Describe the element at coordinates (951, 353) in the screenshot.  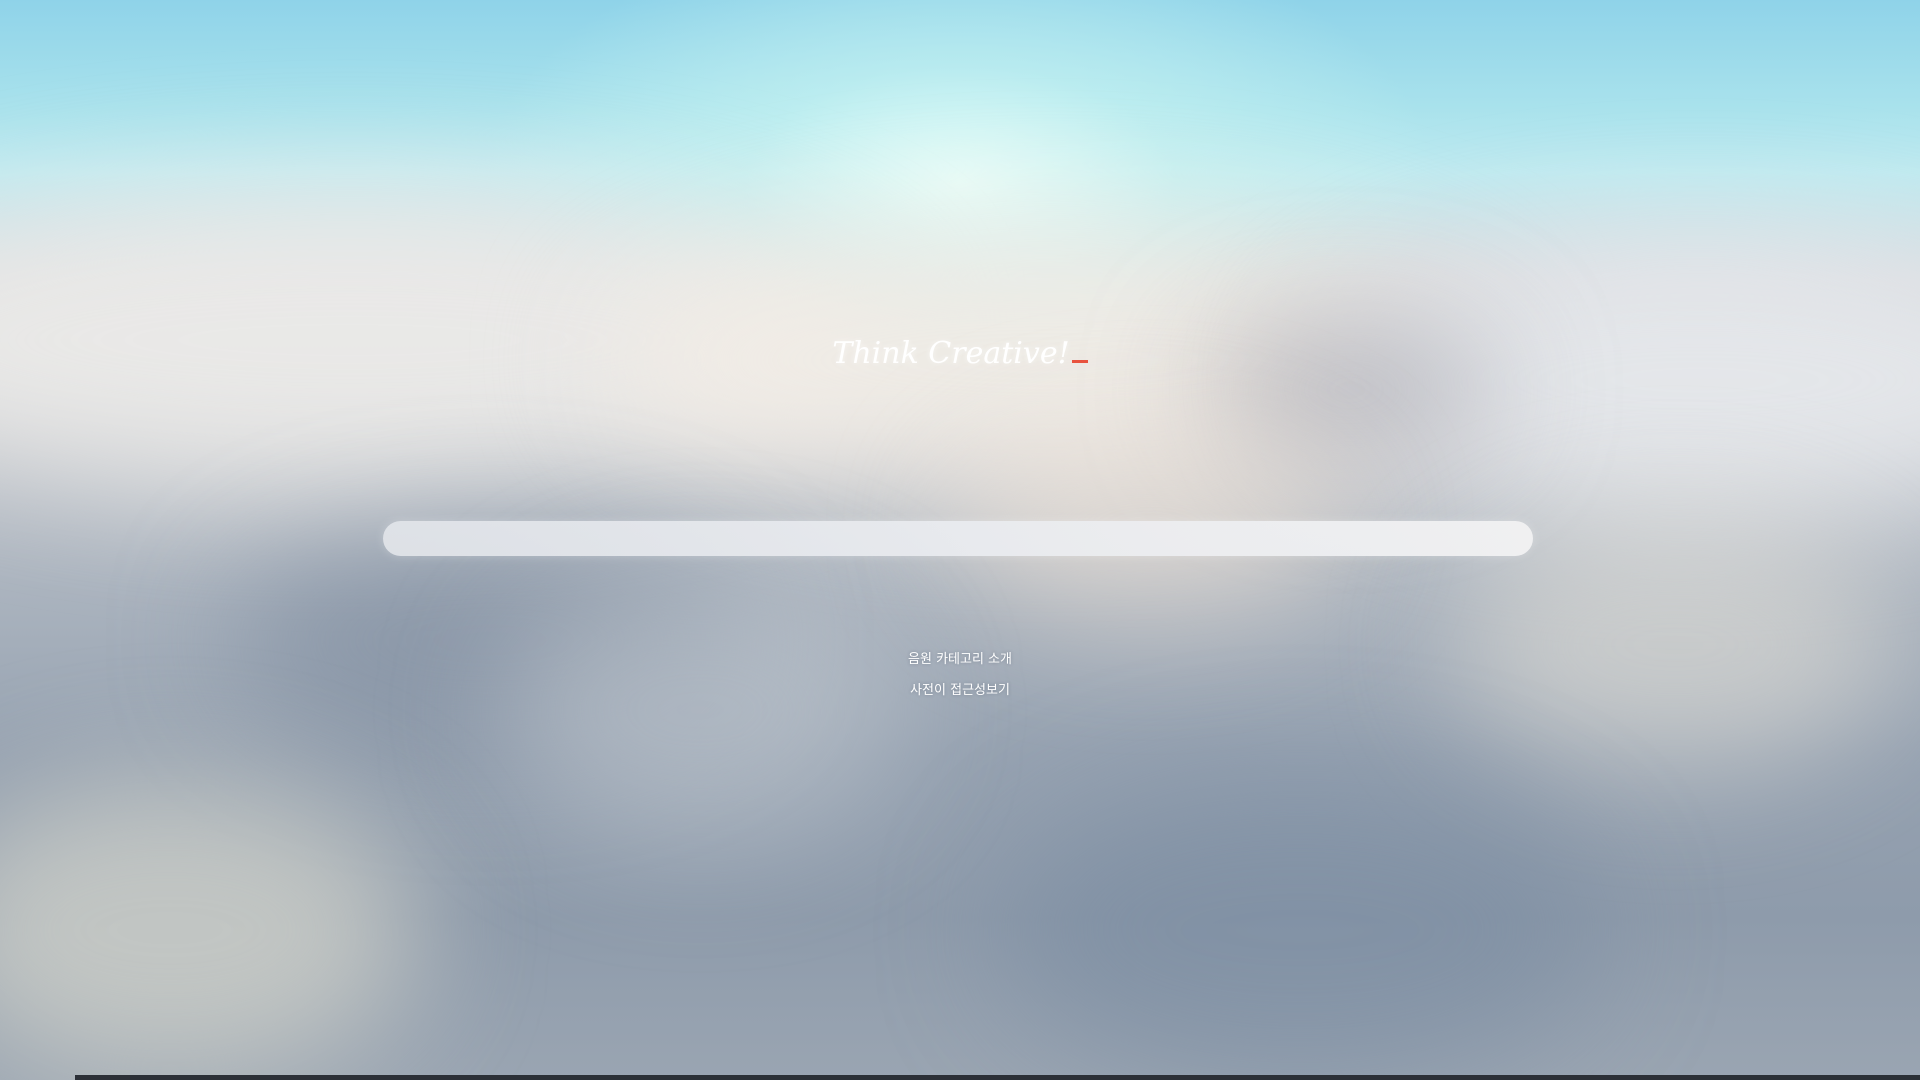
I see `tagline-text: Think Creative!` at that location.